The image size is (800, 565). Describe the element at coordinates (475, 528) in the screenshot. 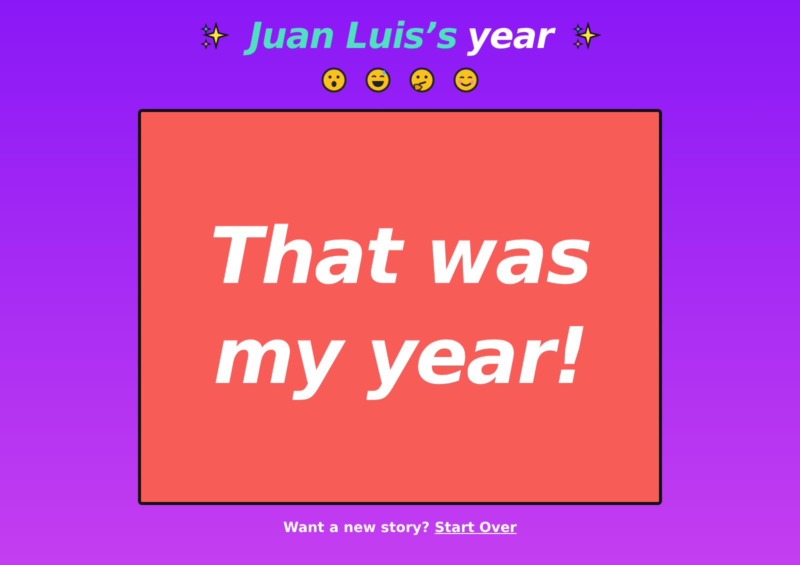

I see `start-over-link: Start Over` at that location.